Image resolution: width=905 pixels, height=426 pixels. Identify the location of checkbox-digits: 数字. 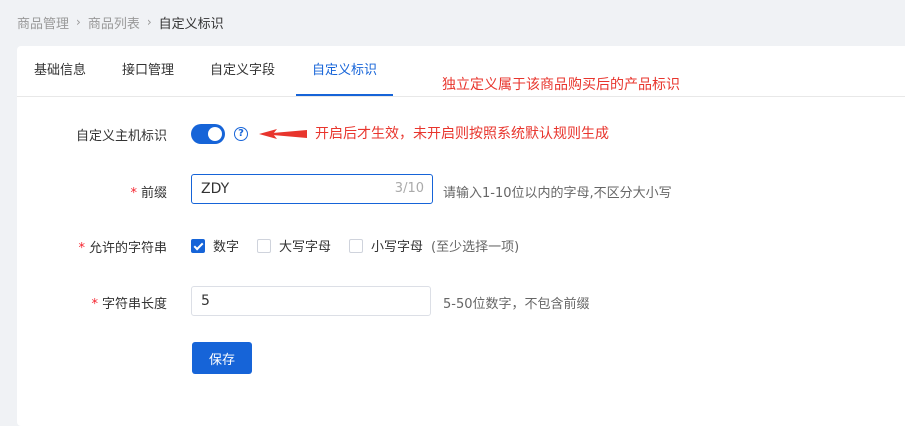
(215, 245).